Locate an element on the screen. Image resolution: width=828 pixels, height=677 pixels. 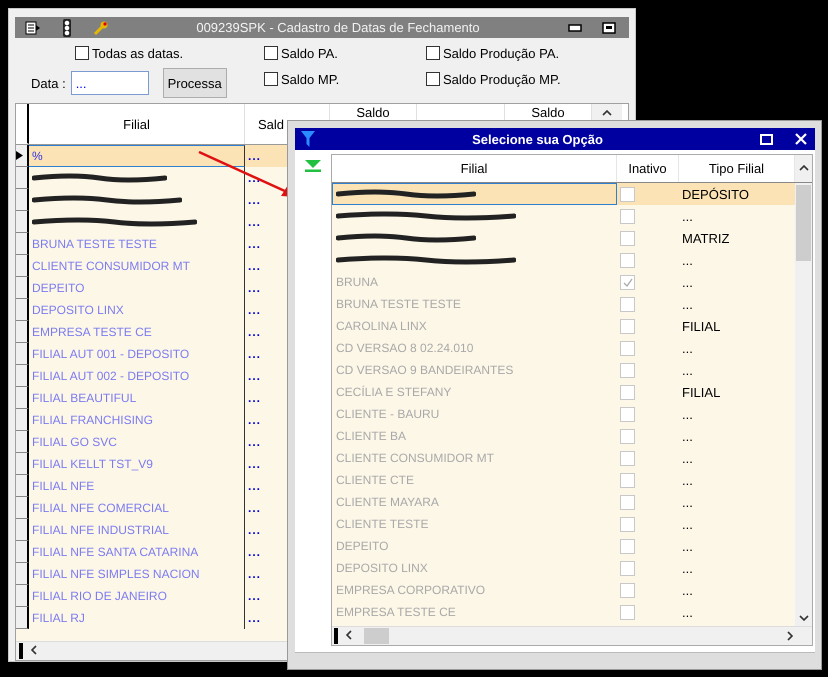
filter-icon is located at coordinates (308, 139).